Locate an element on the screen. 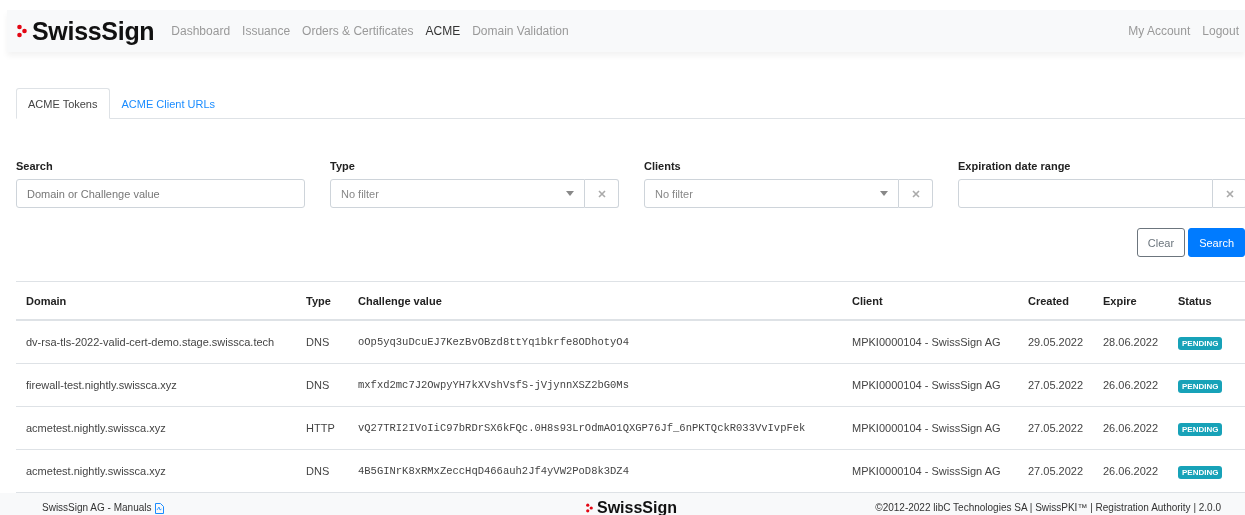 This screenshot has width=1245, height=515. challenge-value-cell-text: vQ27TRI2IVoIiC97bRDrSX6kFQc.0H8s93LrOdmAO1QXGP76Jf_6nPKTQckR033VvIvpFek is located at coordinates (582, 428).